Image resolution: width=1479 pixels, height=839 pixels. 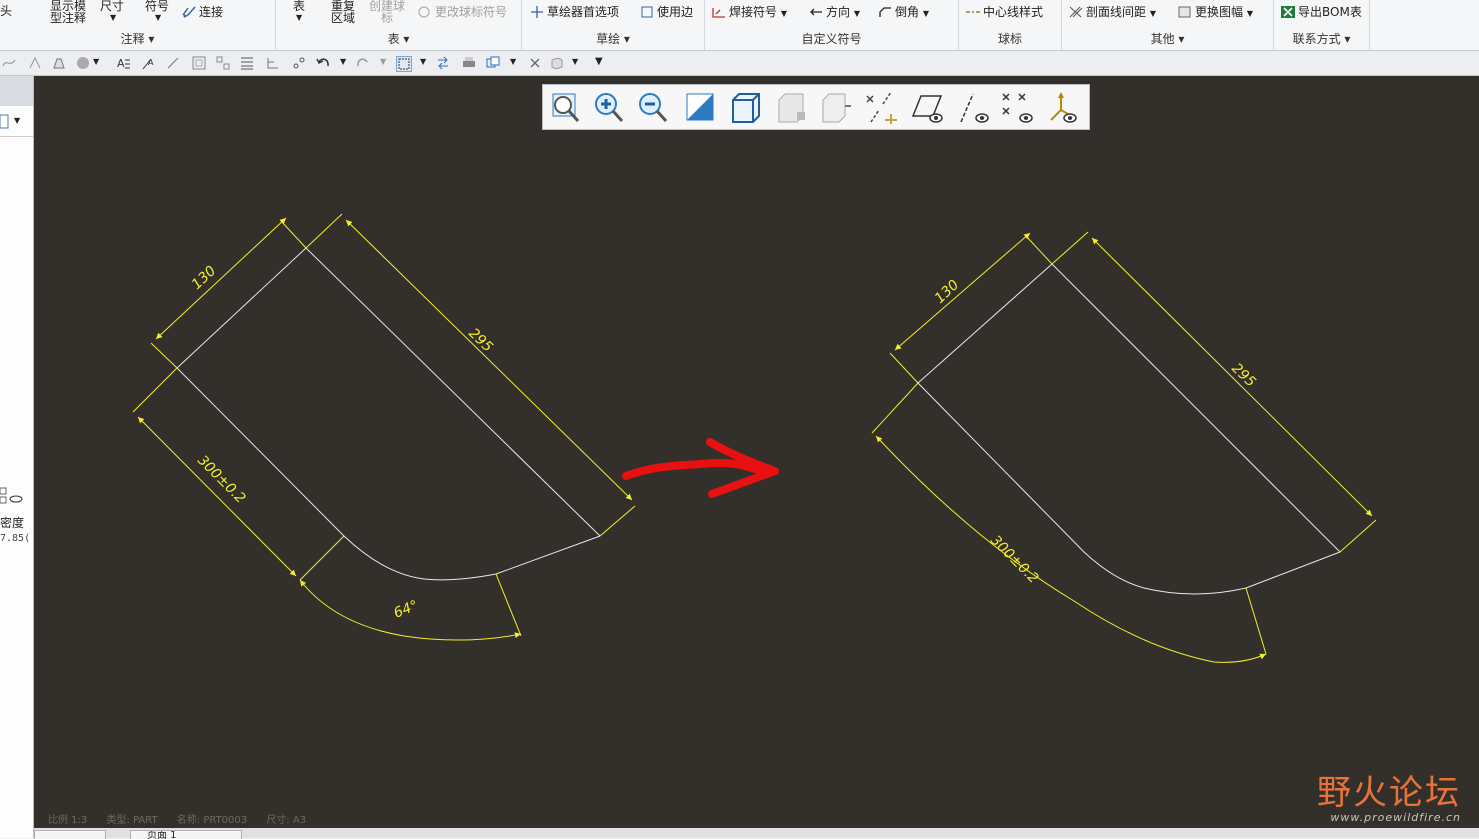 What do you see at coordinates (1013, 12) in the screenshot?
I see `centerline-label: 中心线样式` at bounding box center [1013, 12].